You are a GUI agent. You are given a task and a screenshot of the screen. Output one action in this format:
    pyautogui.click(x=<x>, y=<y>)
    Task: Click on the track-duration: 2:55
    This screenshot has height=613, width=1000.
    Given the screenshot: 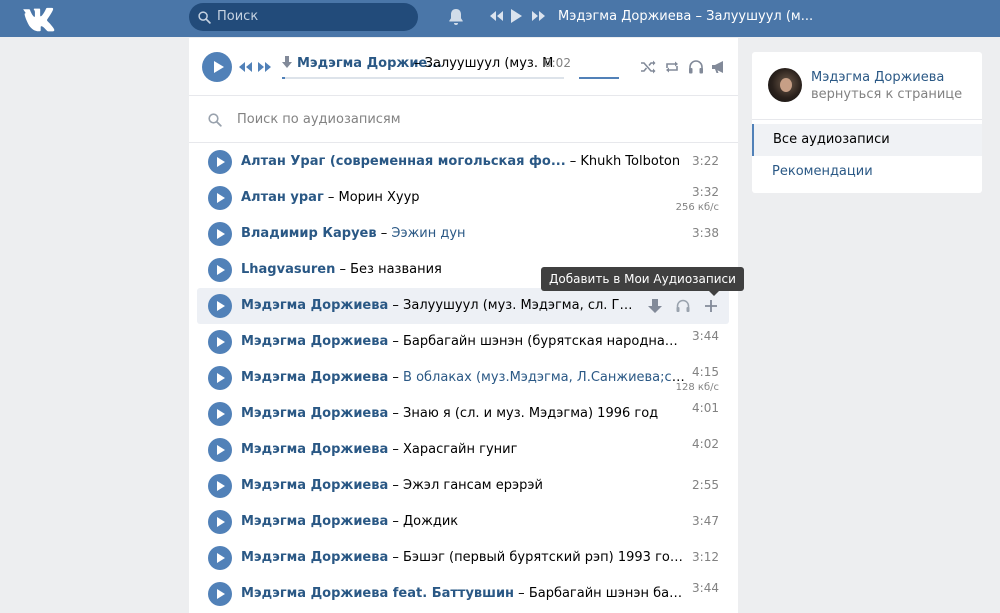 What is the action you would take?
    pyautogui.click(x=705, y=485)
    